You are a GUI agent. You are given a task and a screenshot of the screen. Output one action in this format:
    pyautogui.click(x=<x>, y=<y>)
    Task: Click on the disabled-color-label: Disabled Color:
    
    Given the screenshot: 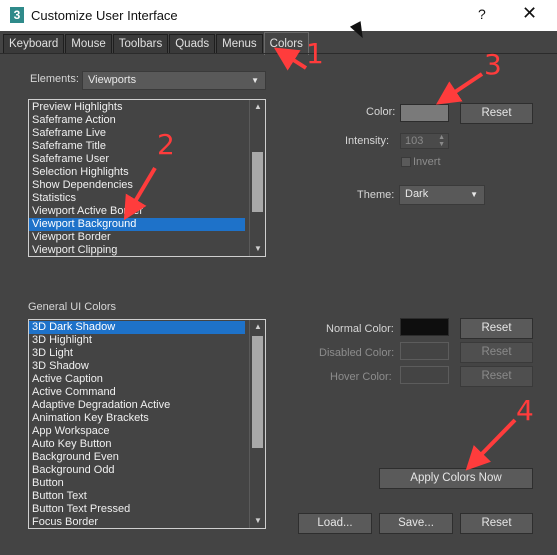 What is the action you would take?
    pyautogui.click(x=357, y=353)
    